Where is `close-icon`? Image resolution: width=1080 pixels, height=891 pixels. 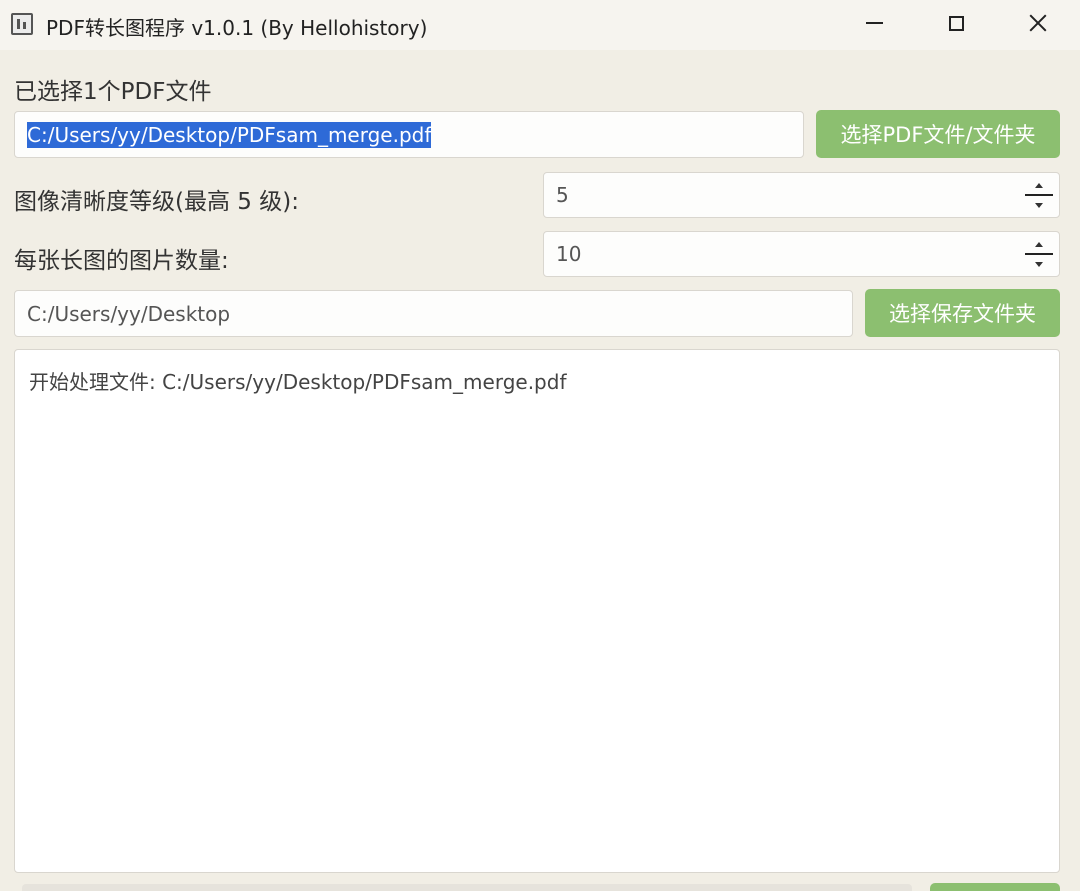 close-icon is located at coordinates (1038, 23).